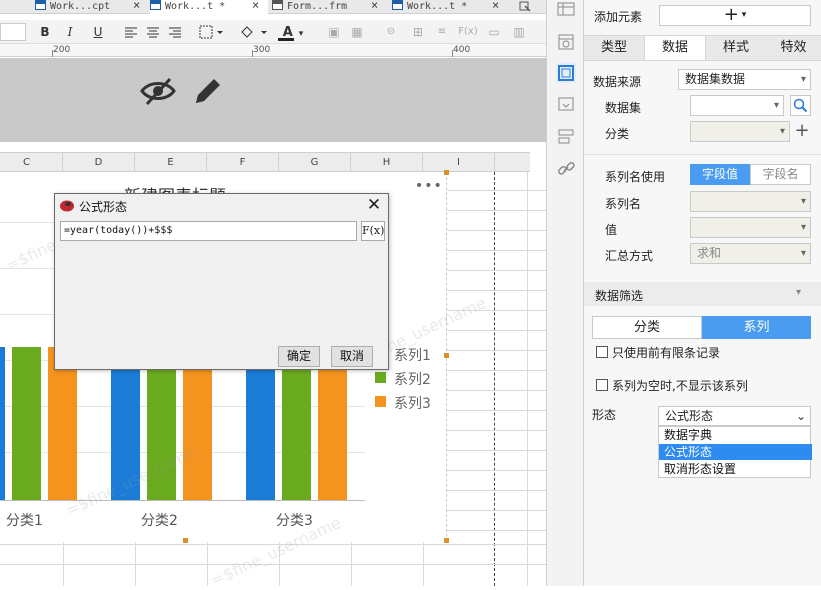 This screenshot has height=590, width=821. I want to click on column-header-g: G, so click(315, 162).